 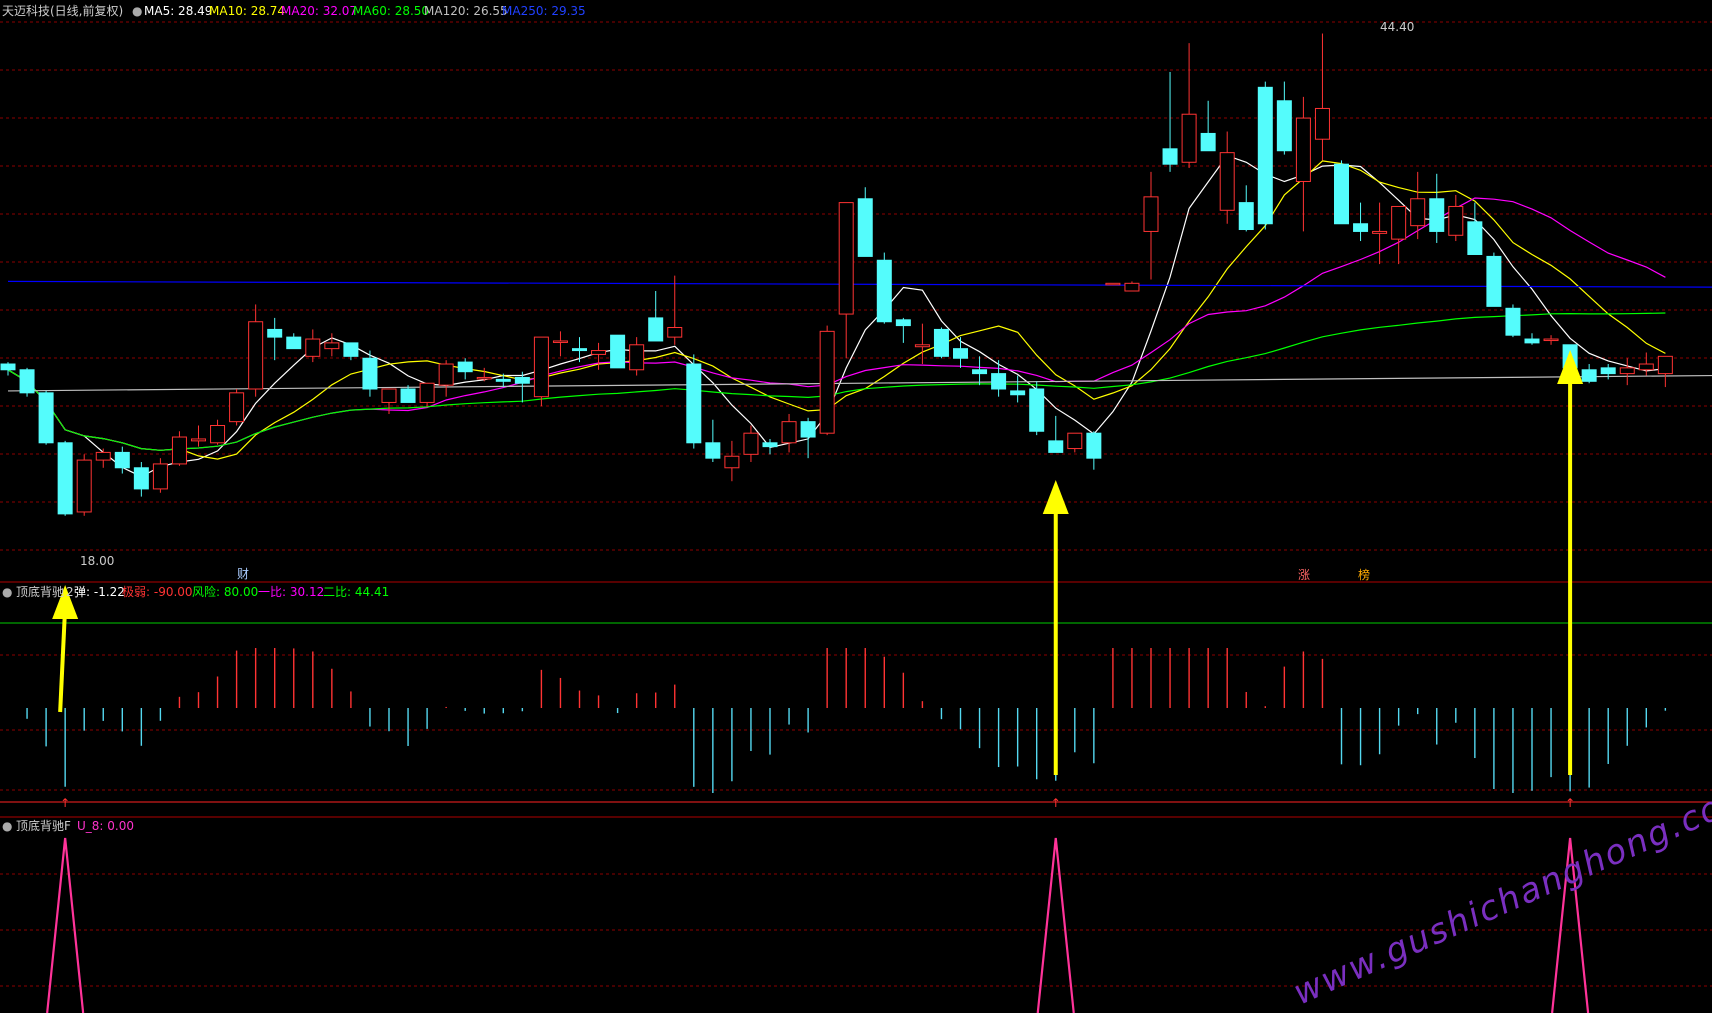 I want to click on ma-line-ma250, so click(x=859, y=284).